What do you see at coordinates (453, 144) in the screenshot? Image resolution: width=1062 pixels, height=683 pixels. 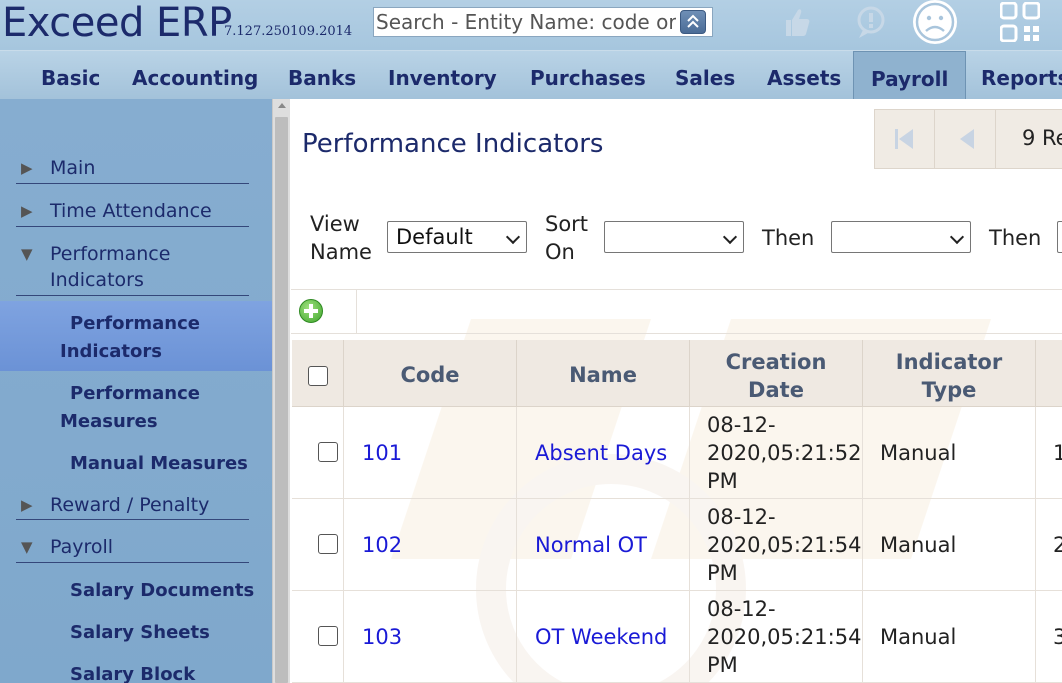 I see `page-title: Performance Indicators` at bounding box center [453, 144].